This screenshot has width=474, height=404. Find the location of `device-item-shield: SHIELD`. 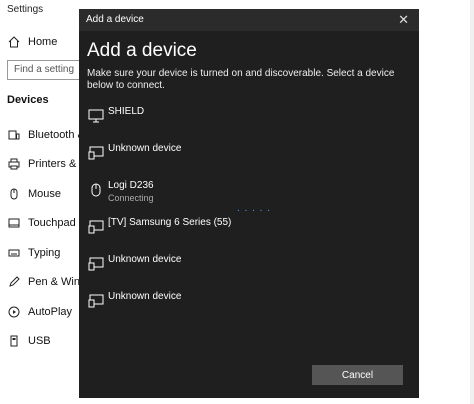

device-item-shield: SHIELD is located at coordinates (235, 121).